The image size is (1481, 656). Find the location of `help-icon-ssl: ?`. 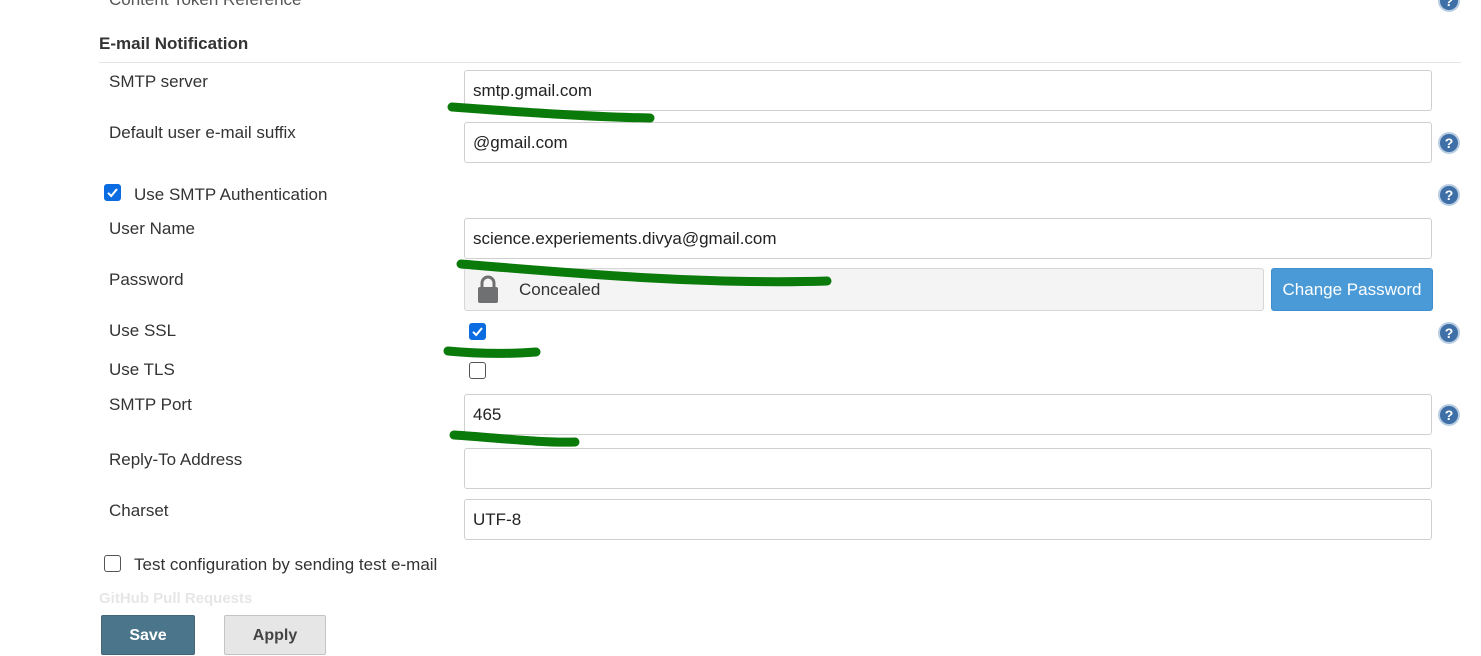

help-icon-ssl: ? is located at coordinates (1449, 333).